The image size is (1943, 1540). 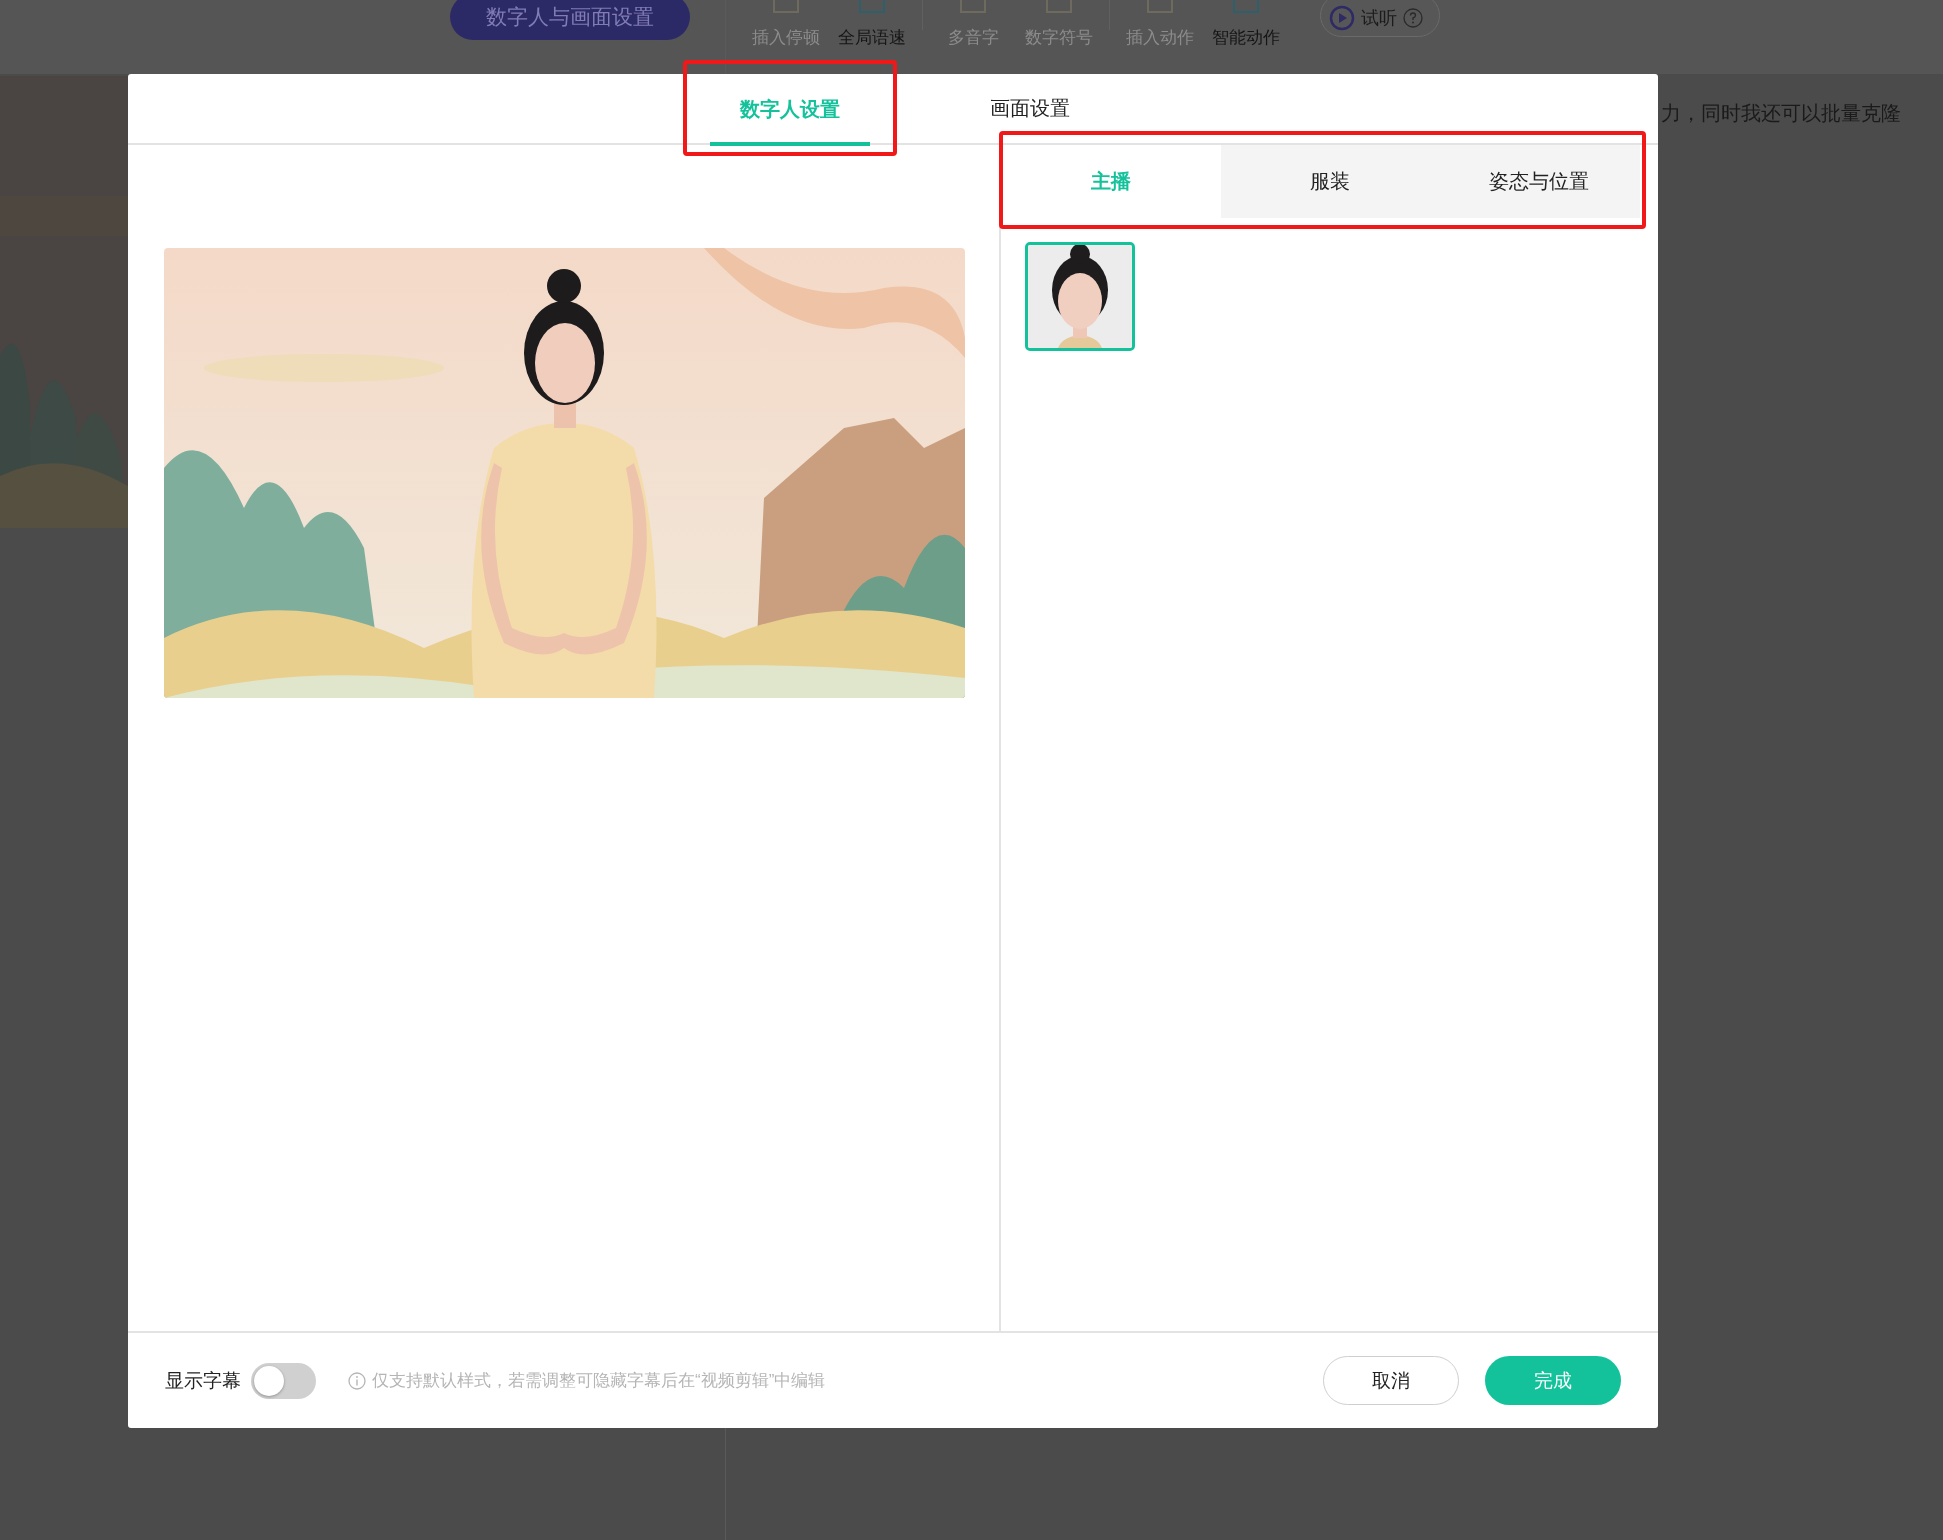 I want to click on subtab: 服装, so click(x=1329, y=181).